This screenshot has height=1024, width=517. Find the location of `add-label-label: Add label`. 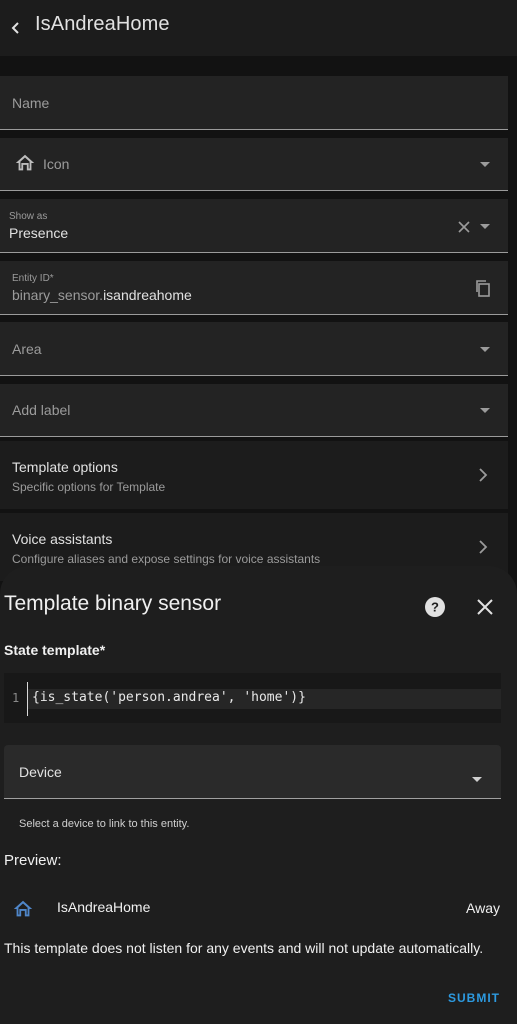

add-label-label: Add label is located at coordinates (41, 410).